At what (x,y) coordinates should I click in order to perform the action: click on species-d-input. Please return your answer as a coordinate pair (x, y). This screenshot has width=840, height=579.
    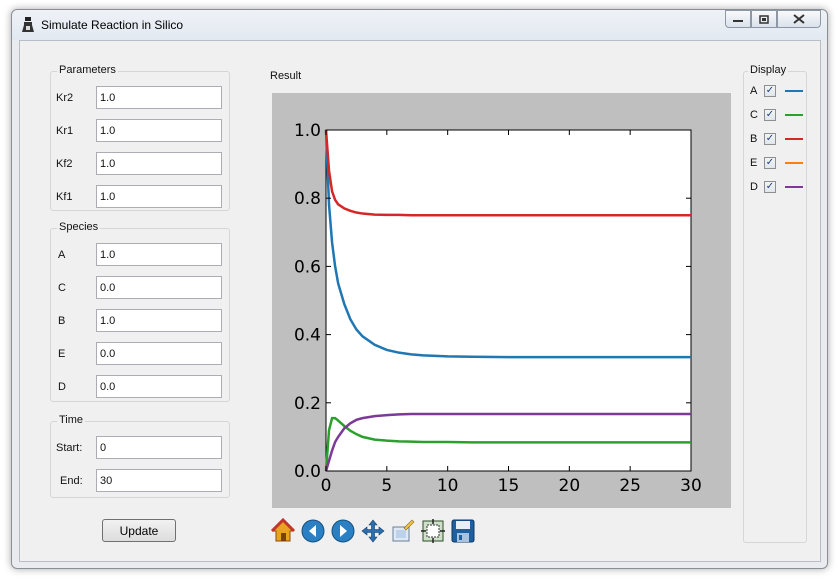
    Looking at the image, I should click on (159, 386).